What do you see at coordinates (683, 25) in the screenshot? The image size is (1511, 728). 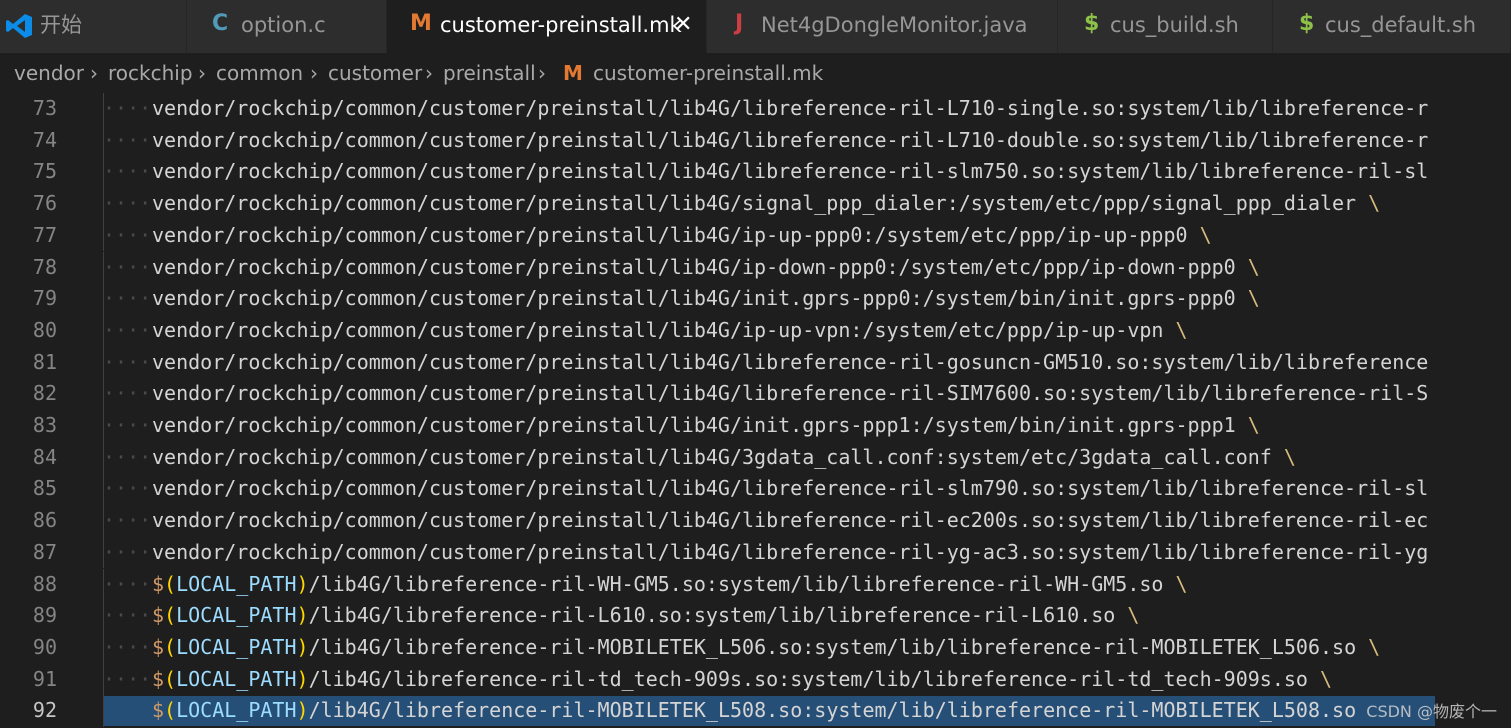 I see `close-icon: ✕` at bounding box center [683, 25].